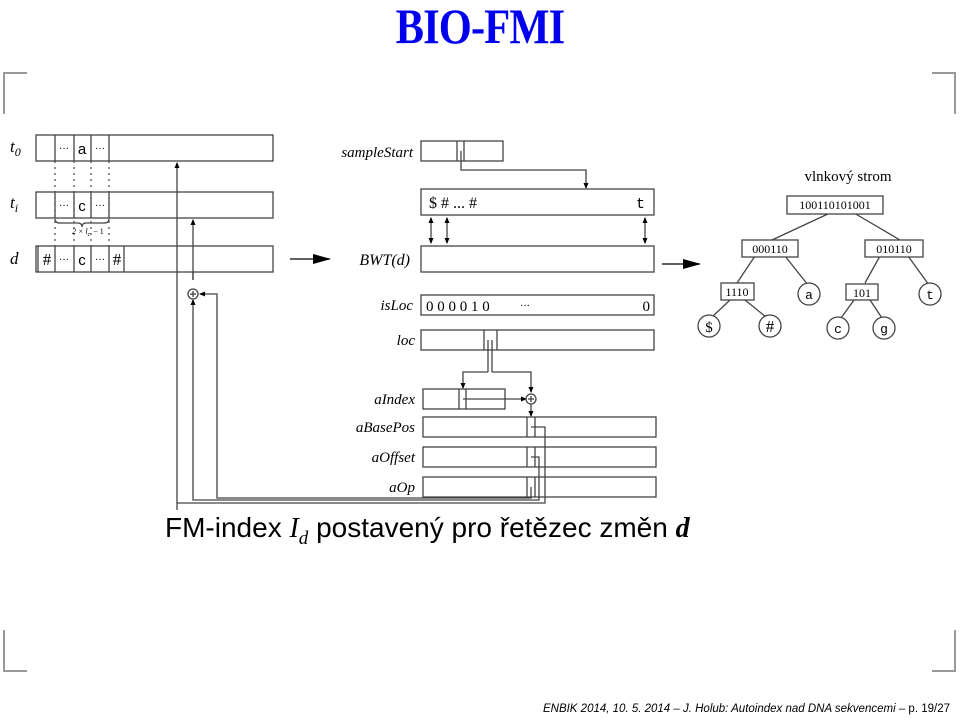 This screenshot has height=720, width=960. Describe the element at coordinates (709, 328) in the screenshot. I see `leaf-dollar-label: $` at that location.